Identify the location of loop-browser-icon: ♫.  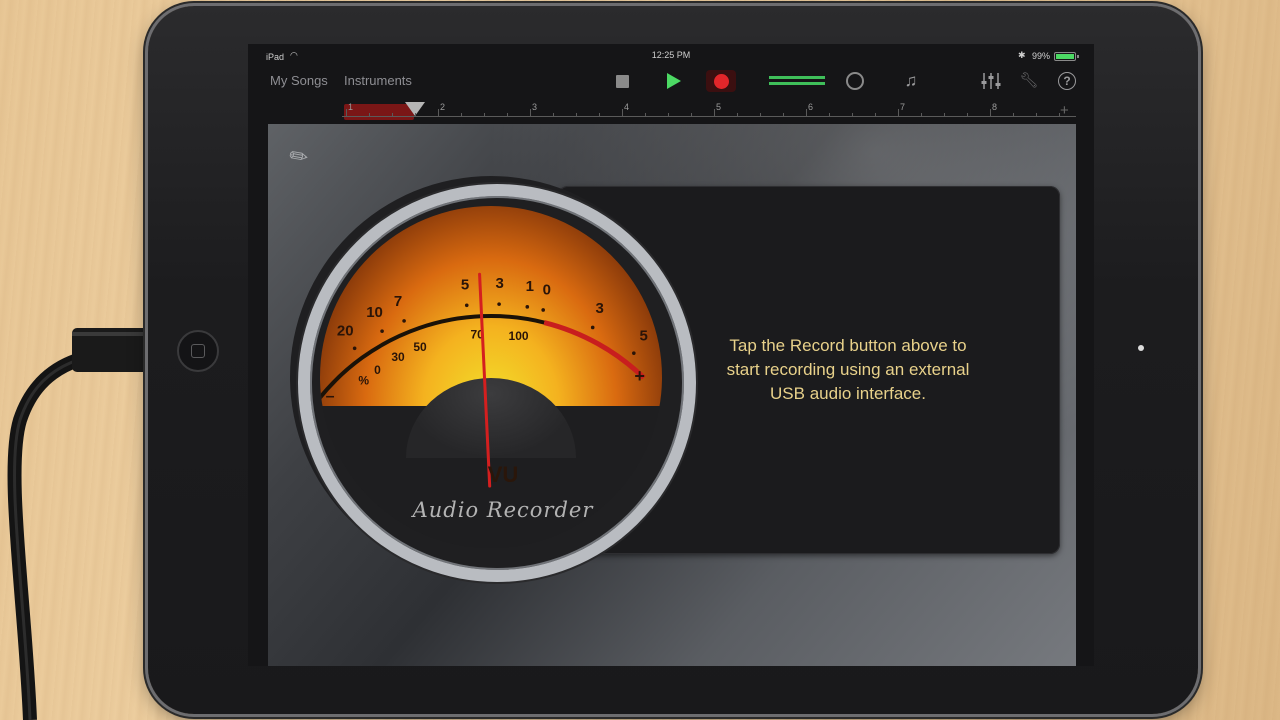
(911, 80).